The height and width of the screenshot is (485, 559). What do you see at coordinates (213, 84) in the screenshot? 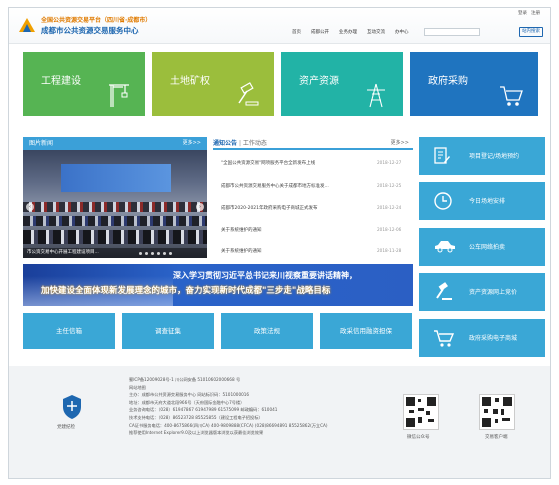
I see `tile-land: 土地矿权` at bounding box center [213, 84].